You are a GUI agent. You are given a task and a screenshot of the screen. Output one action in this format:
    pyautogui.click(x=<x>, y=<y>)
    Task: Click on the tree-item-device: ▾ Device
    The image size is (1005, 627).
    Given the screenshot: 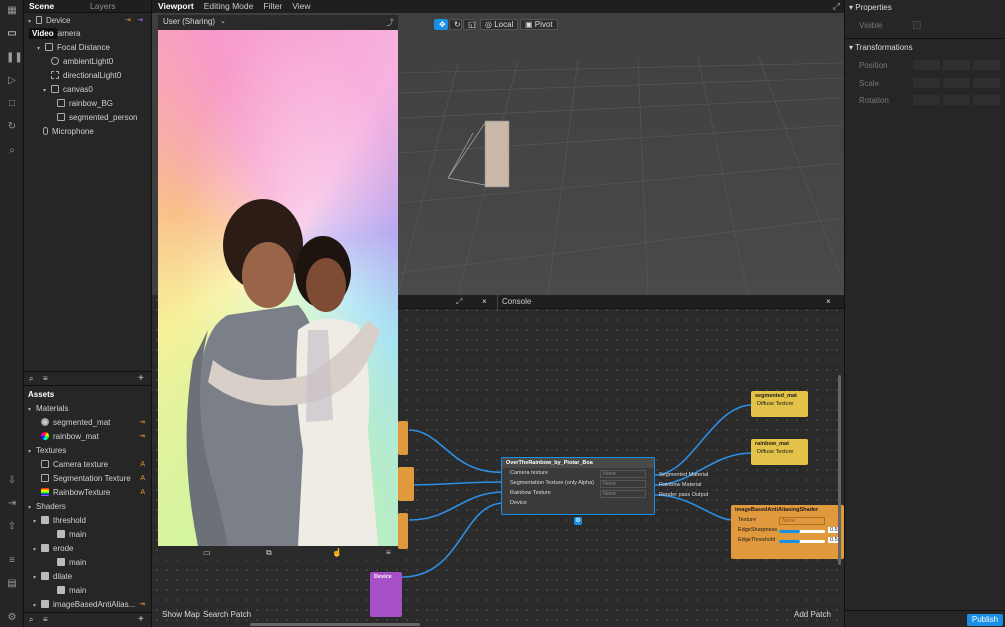 What is the action you would take?
    pyautogui.click(x=49, y=21)
    